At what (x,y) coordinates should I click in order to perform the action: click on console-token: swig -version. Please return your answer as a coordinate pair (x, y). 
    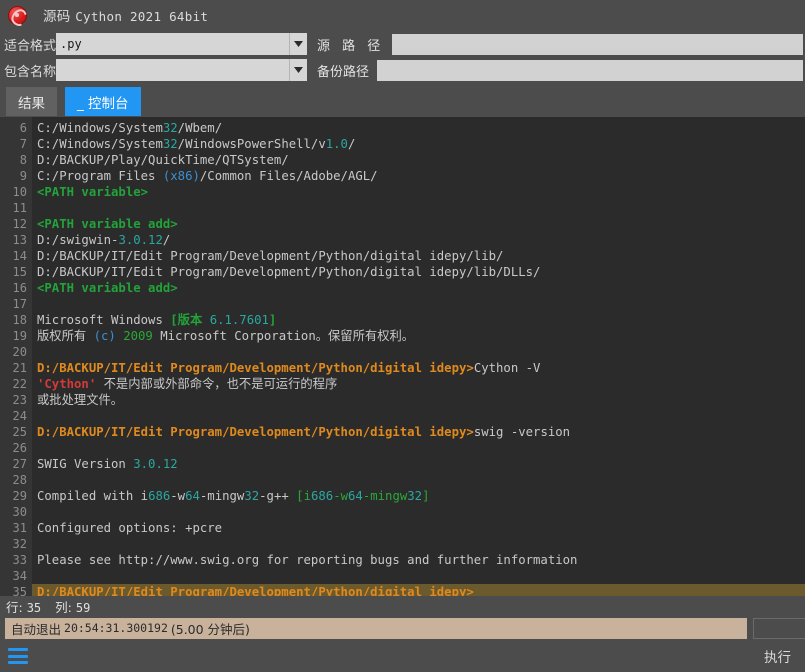
    Looking at the image, I should click on (522, 432).